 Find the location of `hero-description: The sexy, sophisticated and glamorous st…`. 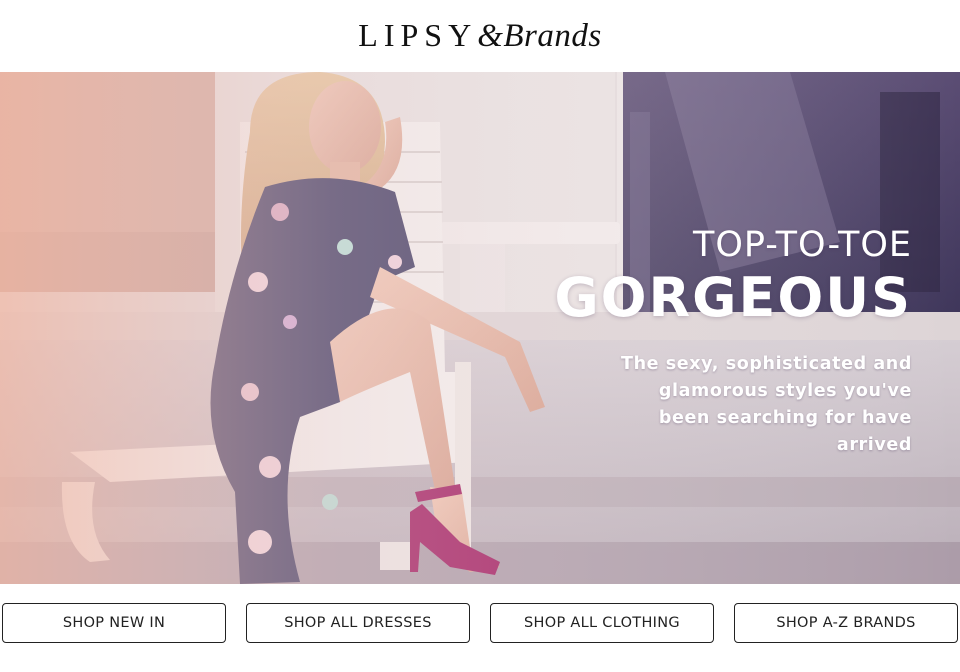

hero-description: The sexy, sophisticated and glamorous st… is located at coordinates (766, 404).